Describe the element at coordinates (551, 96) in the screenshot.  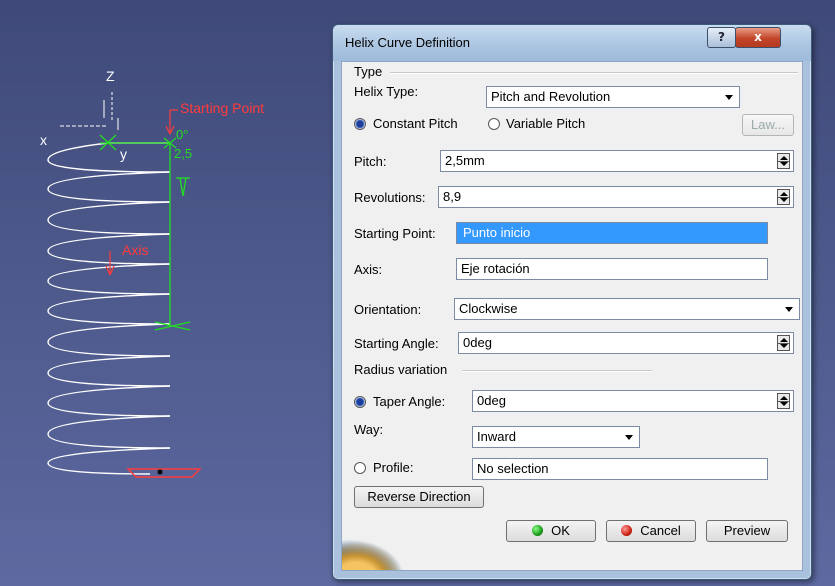
I see `helix-type-value: Pitch and Revolution` at that location.